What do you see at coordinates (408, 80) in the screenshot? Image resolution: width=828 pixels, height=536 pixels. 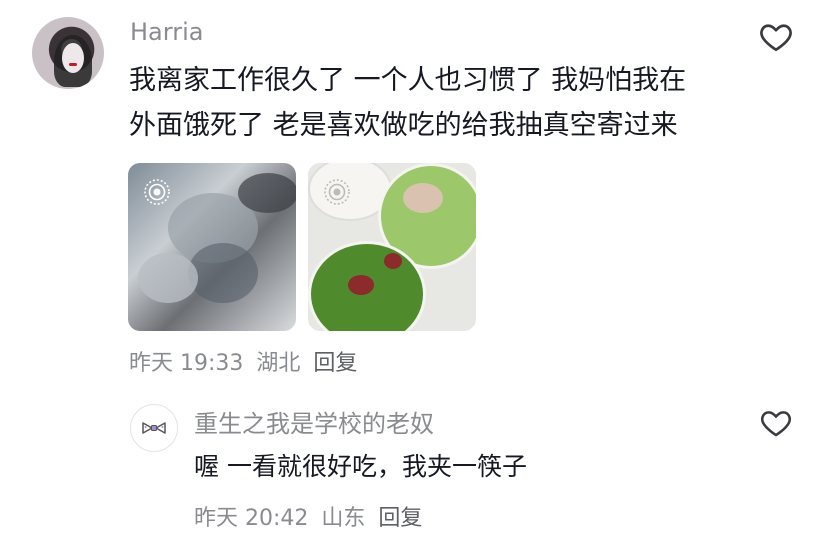 I see `comment-text-line-1: 我离家工作很久了 一个人也习惯了 我妈怕我在` at bounding box center [408, 80].